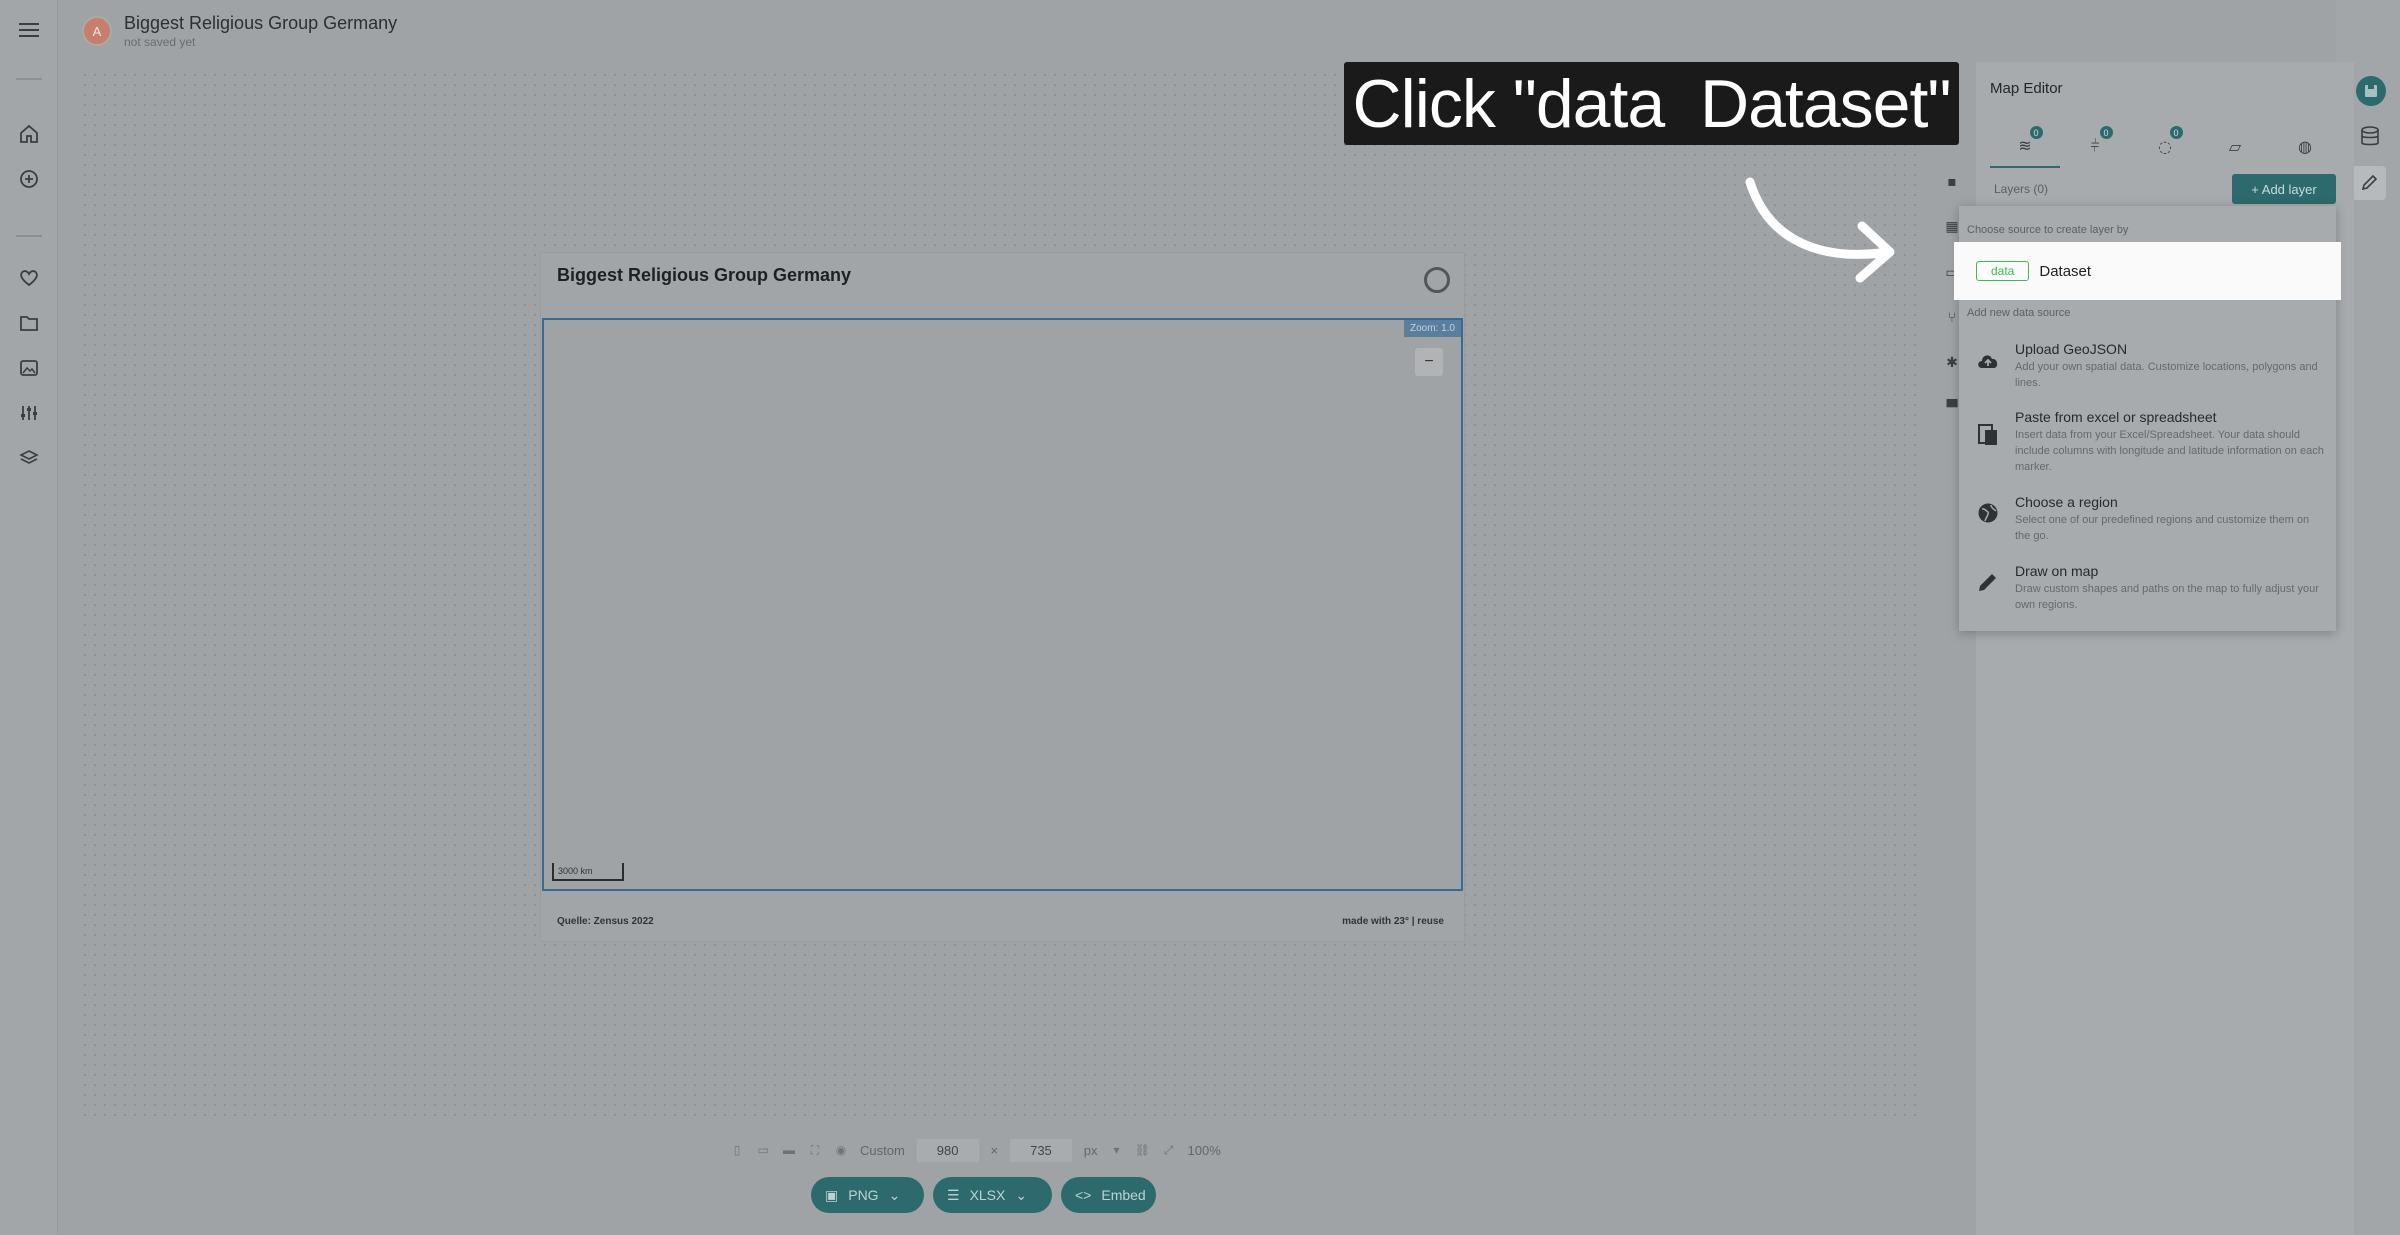 The height and width of the screenshot is (1235, 2400). I want to click on project-avatar: A, so click(97, 31).